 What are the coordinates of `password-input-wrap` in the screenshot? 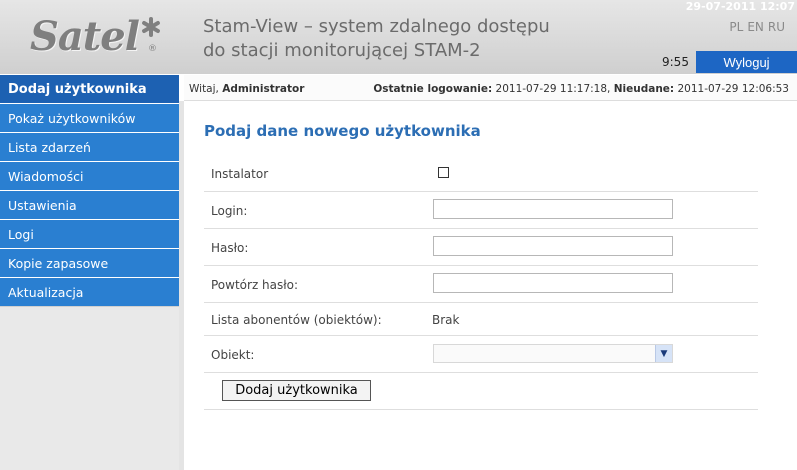 It's located at (553, 246).